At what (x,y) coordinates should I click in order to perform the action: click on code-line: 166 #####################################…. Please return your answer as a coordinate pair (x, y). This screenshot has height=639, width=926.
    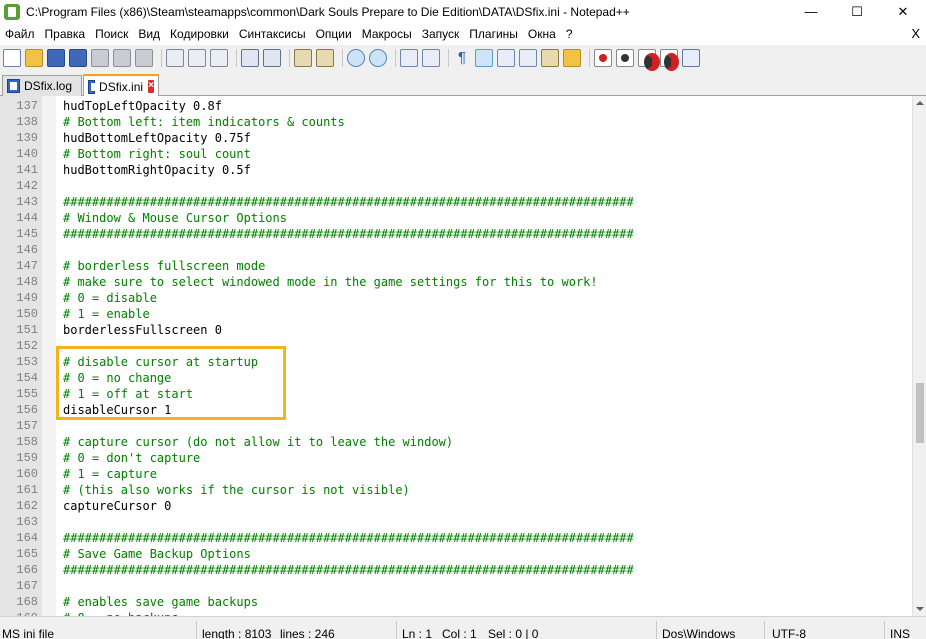
    Looking at the image, I should click on (456, 570).